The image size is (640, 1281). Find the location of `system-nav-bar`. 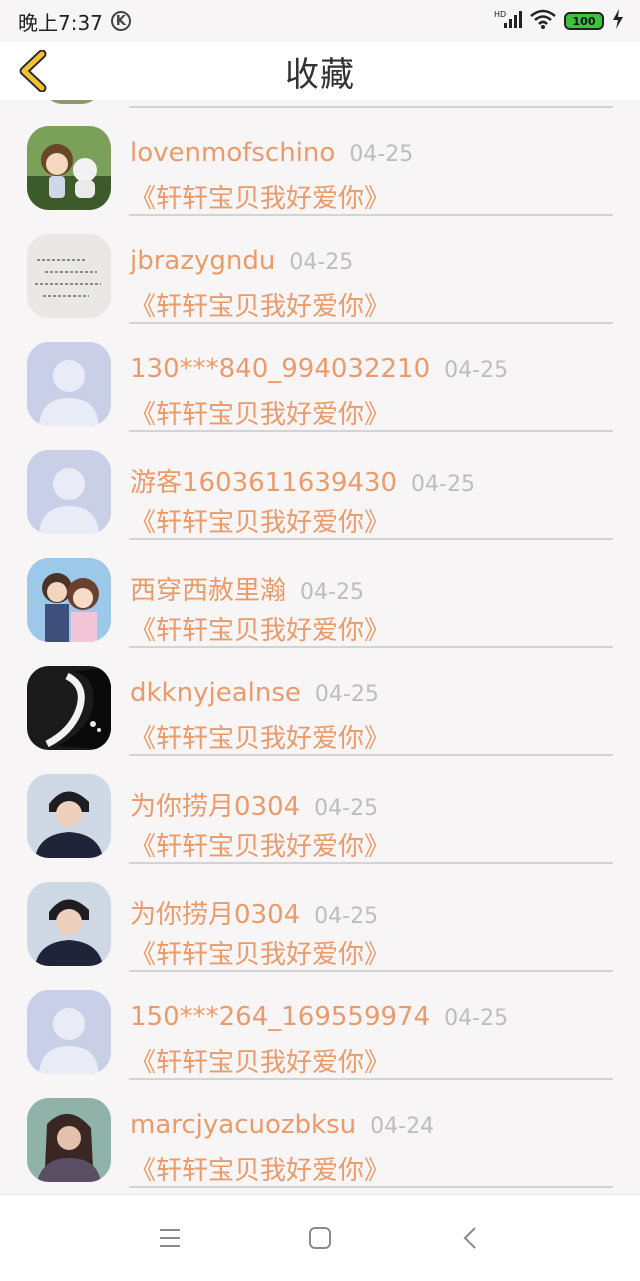

system-nav-bar is located at coordinates (320, 1237).